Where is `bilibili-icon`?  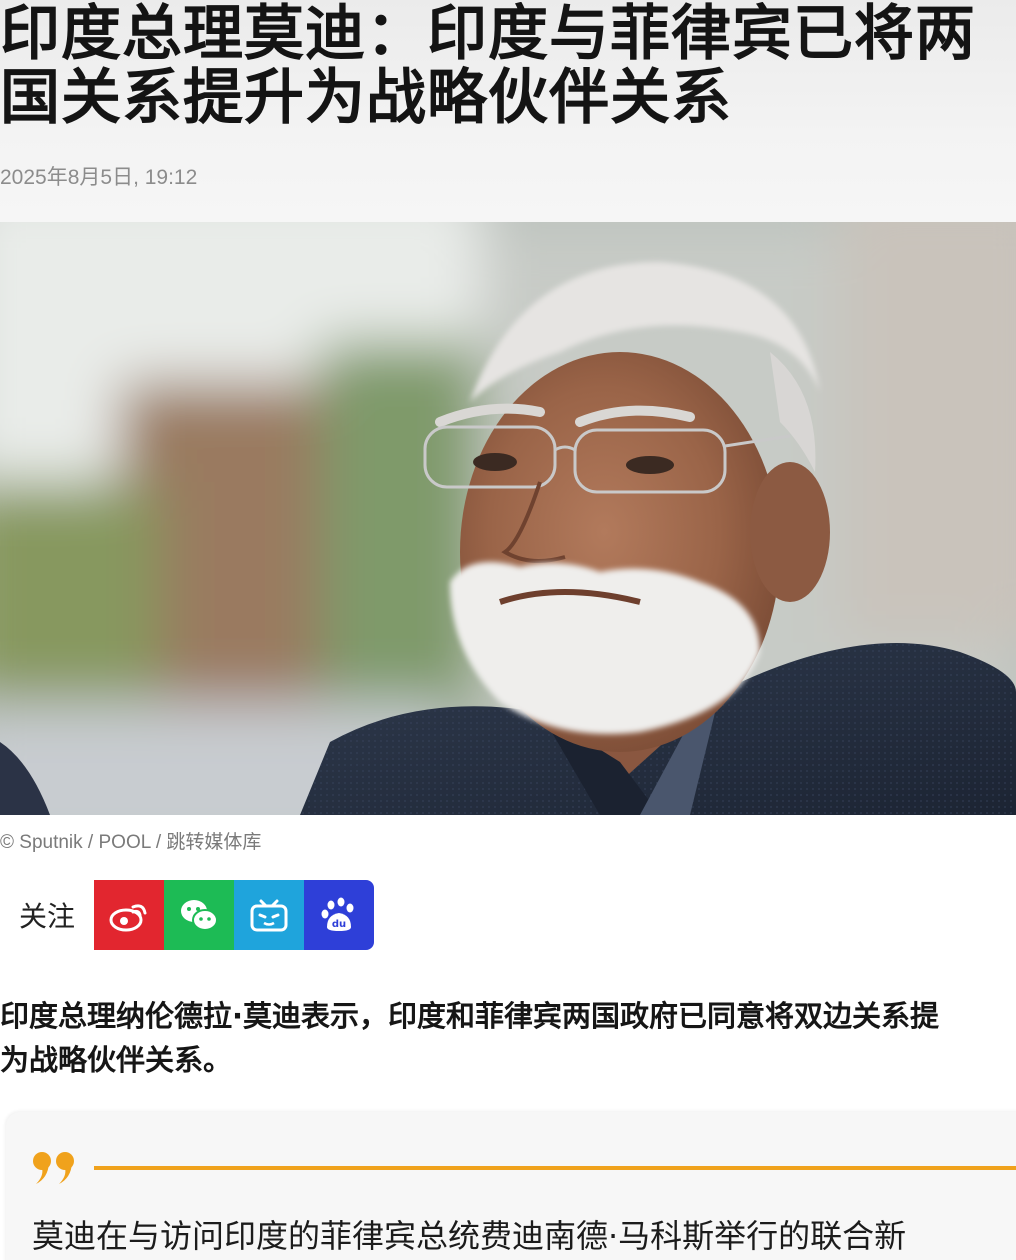 bilibili-icon is located at coordinates (269, 915).